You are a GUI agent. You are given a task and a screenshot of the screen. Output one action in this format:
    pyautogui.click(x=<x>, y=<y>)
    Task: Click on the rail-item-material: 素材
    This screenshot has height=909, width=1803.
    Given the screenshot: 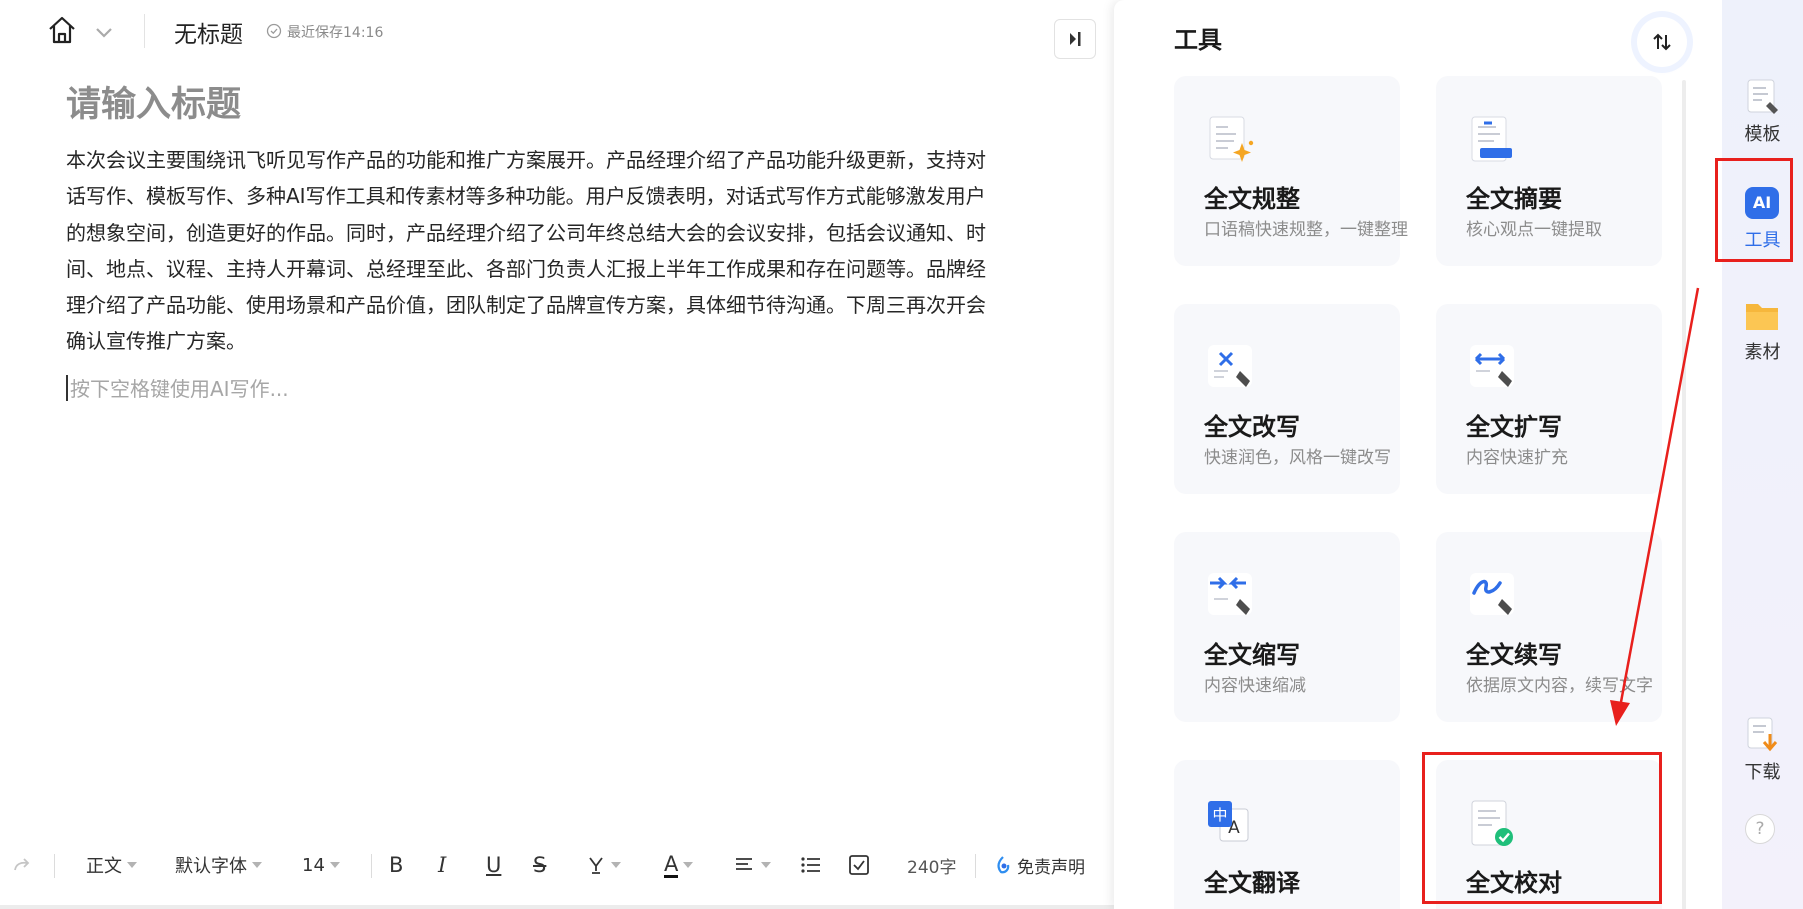 What is the action you would take?
    pyautogui.click(x=1762, y=334)
    